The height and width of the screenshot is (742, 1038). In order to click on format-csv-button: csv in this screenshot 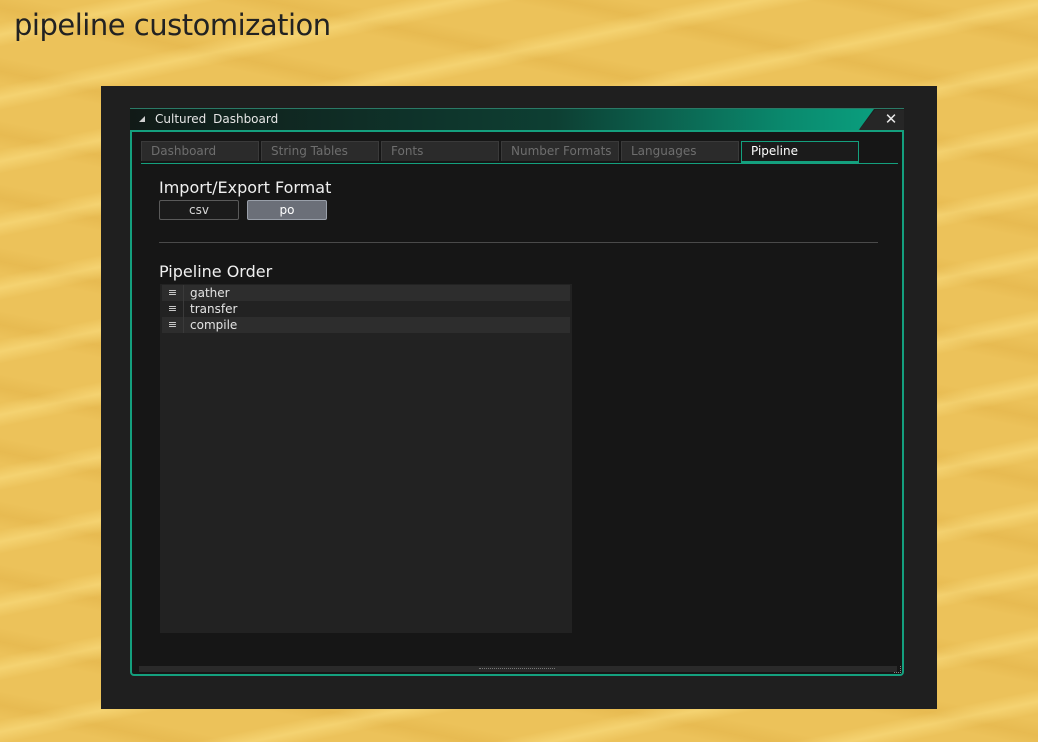, I will do `click(199, 210)`.